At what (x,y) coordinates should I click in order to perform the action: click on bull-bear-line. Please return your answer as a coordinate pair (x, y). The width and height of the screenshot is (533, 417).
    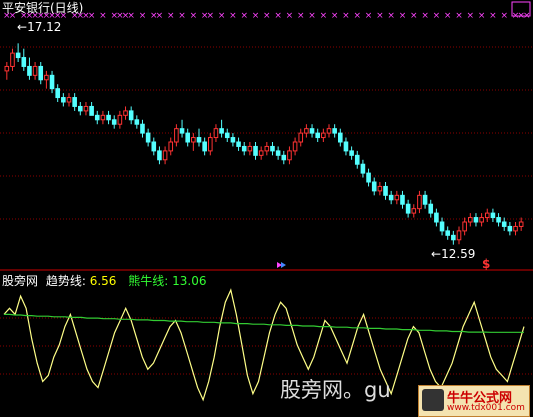
    Looking at the image, I should click on (264, 323).